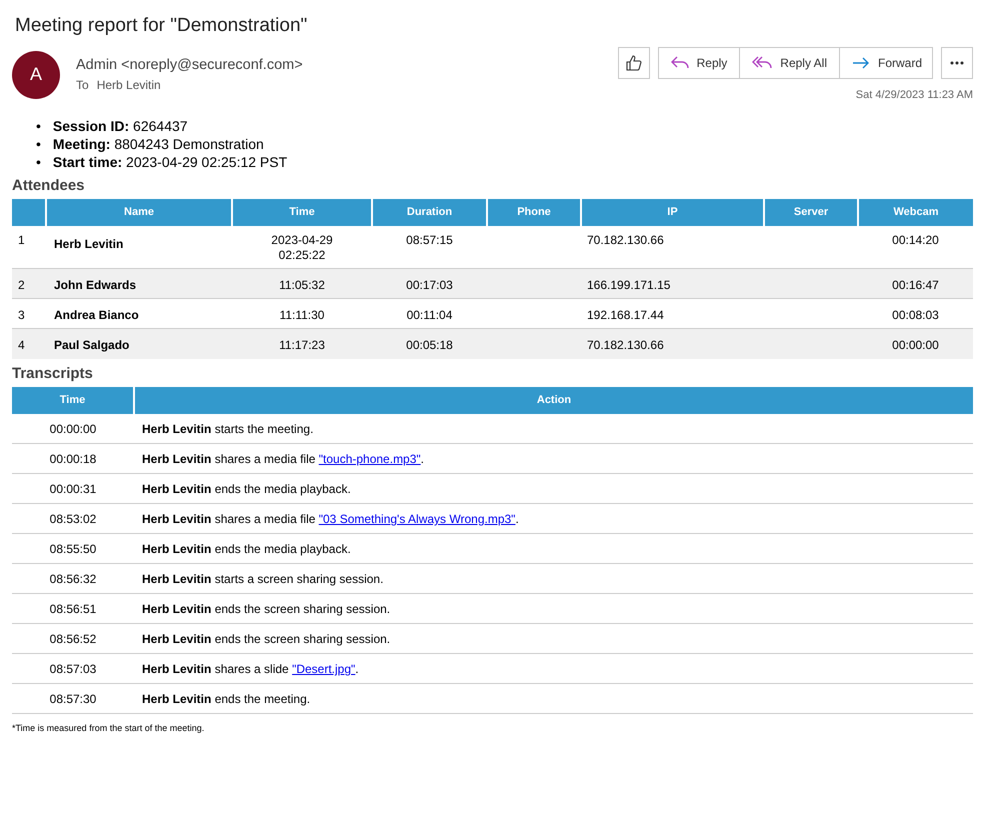  Describe the element at coordinates (302, 316) in the screenshot. I see `join-time: 11:11:30` at that location.